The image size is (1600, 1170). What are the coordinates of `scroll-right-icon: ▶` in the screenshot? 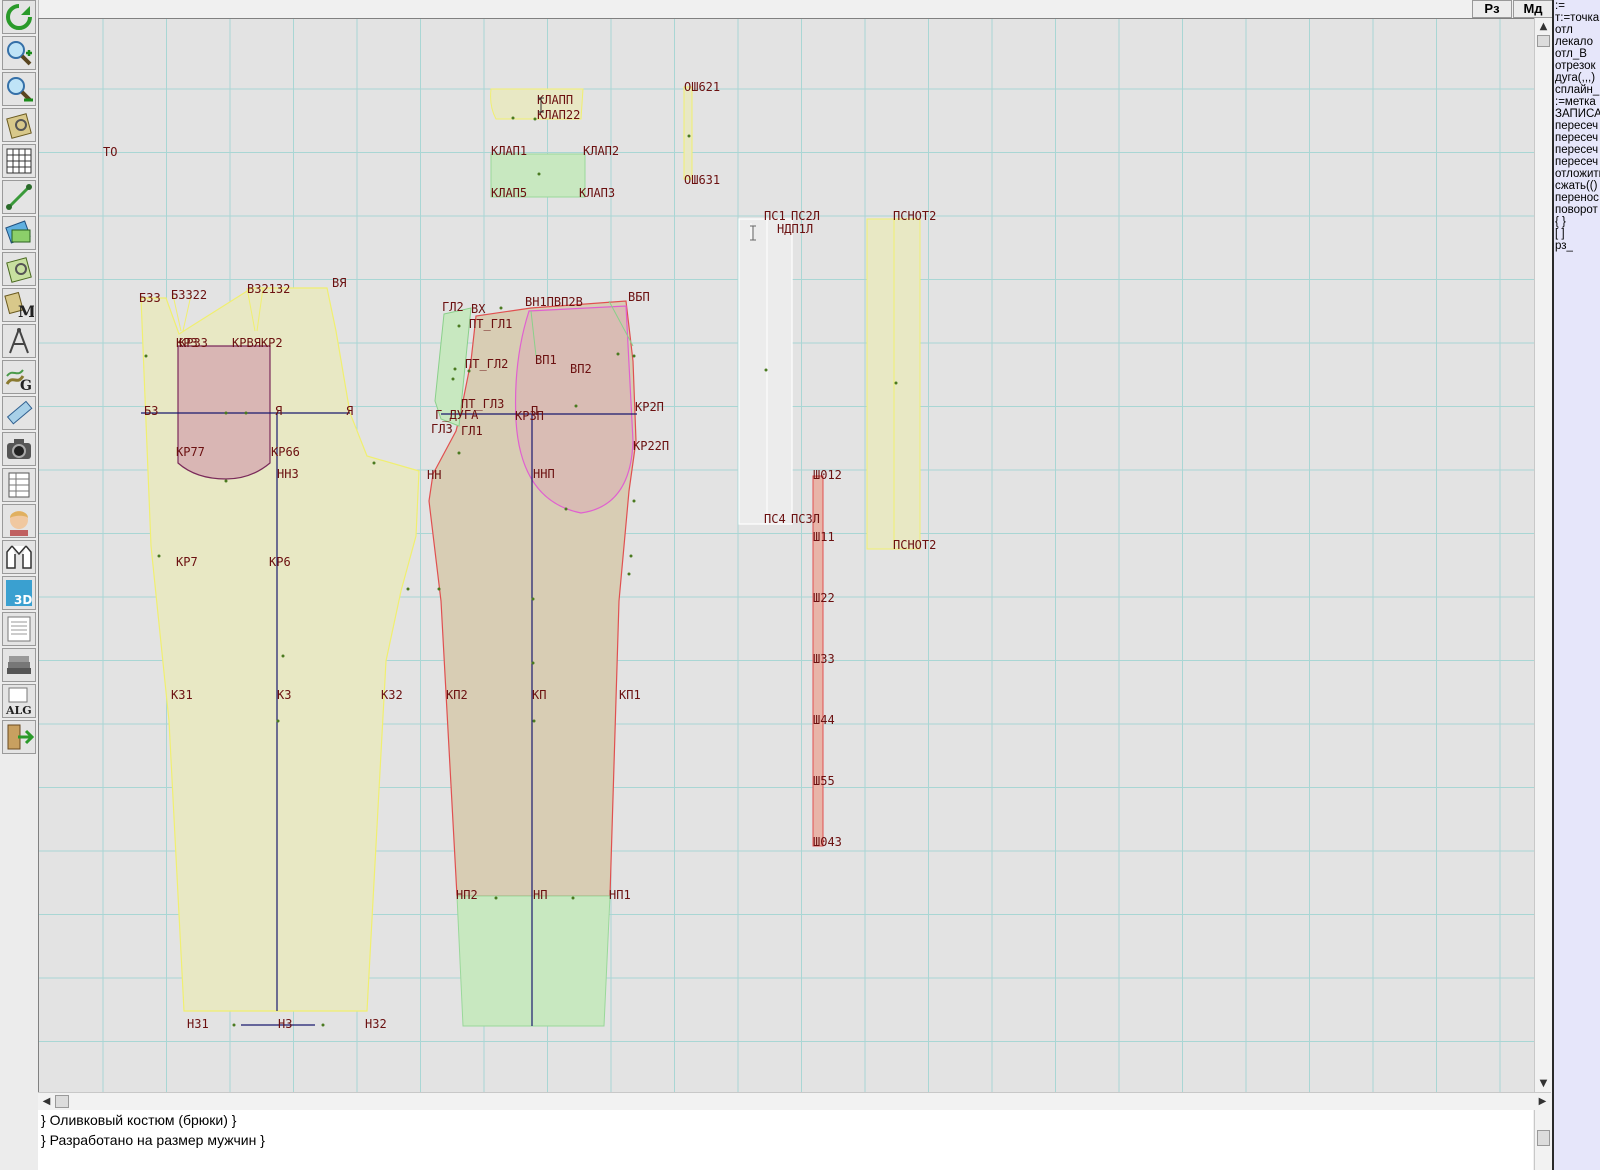 It's located at (1542, 1101).